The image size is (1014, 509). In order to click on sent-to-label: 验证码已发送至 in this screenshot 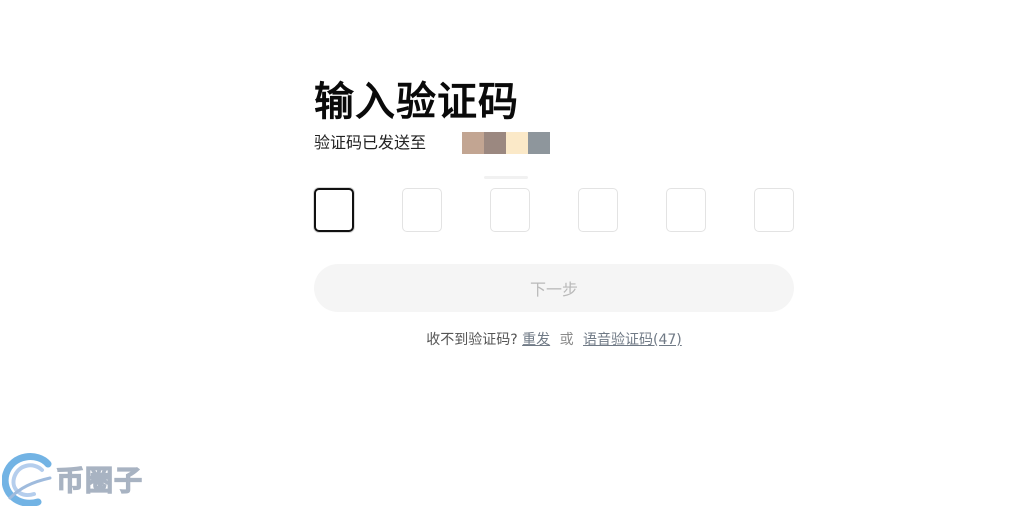, I will do `click(370, 142)`.